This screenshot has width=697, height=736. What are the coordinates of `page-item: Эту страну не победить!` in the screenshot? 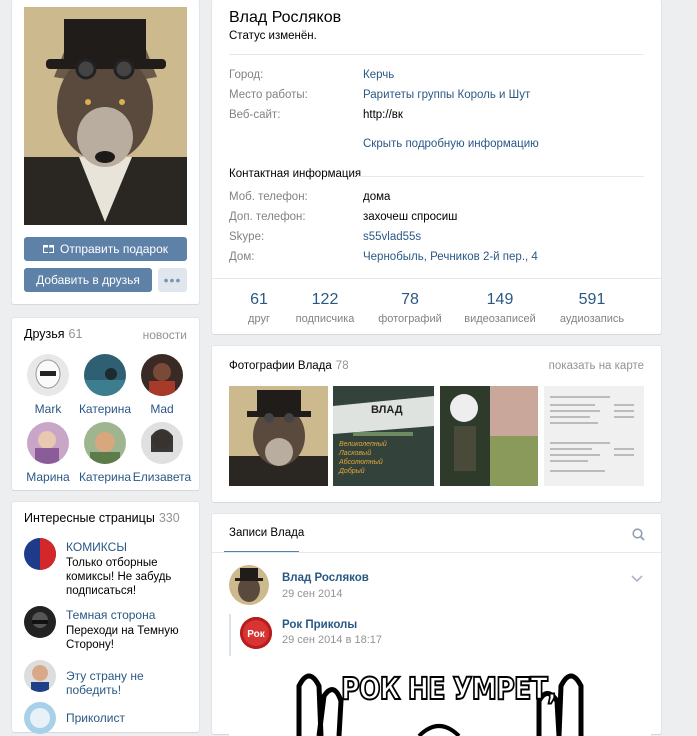 It's located at (109, 678).